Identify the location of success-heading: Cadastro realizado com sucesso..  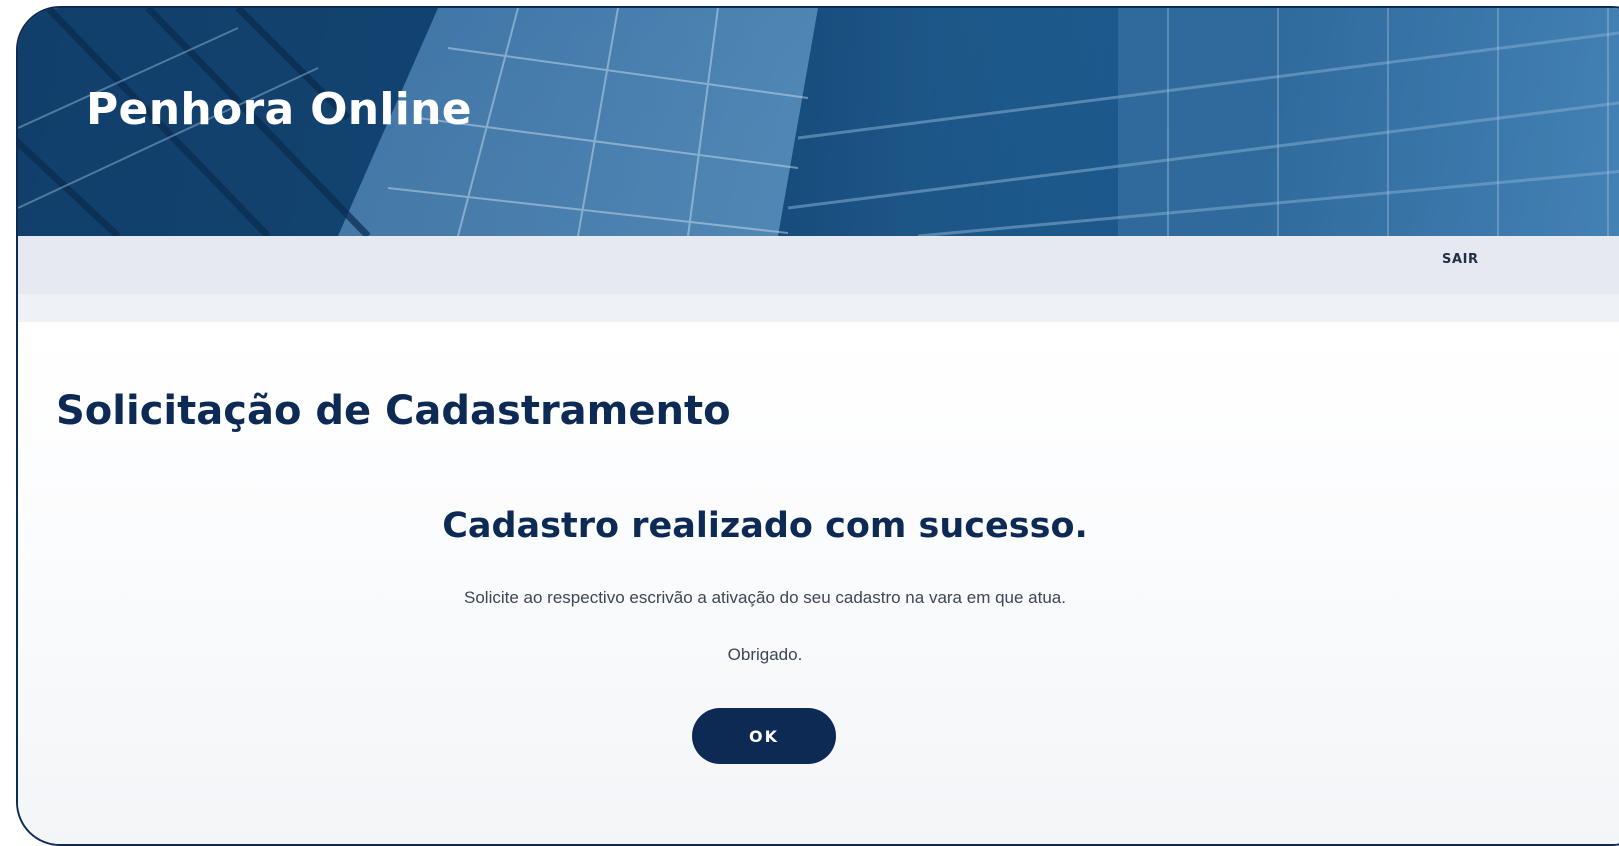
(765, 526).